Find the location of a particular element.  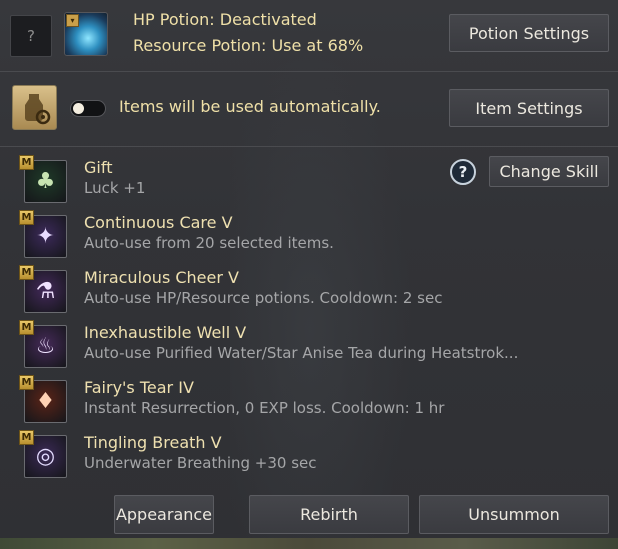

item-settings-label: Item Settings is located at coordinates (529, 108).